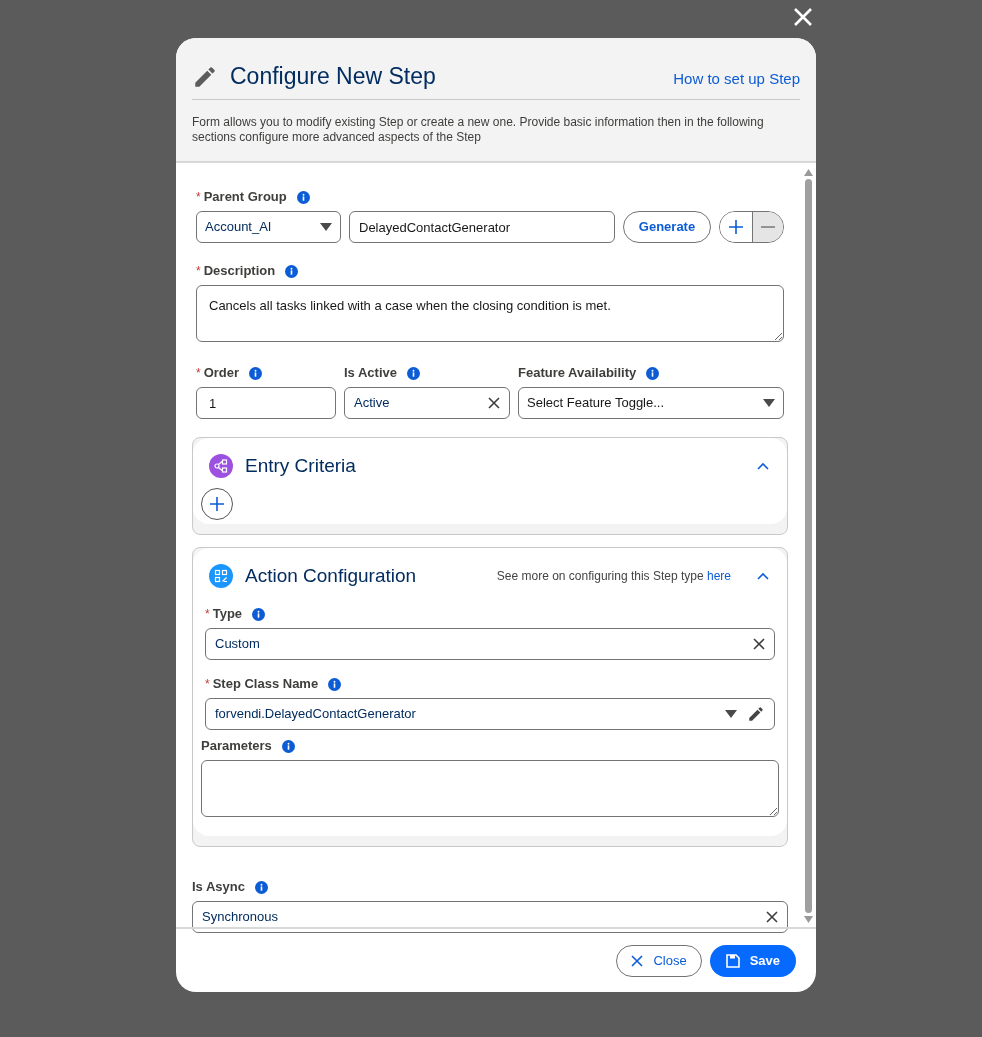 The image size is (982, 1037). I want to click on save-icon, so click(732, 960).